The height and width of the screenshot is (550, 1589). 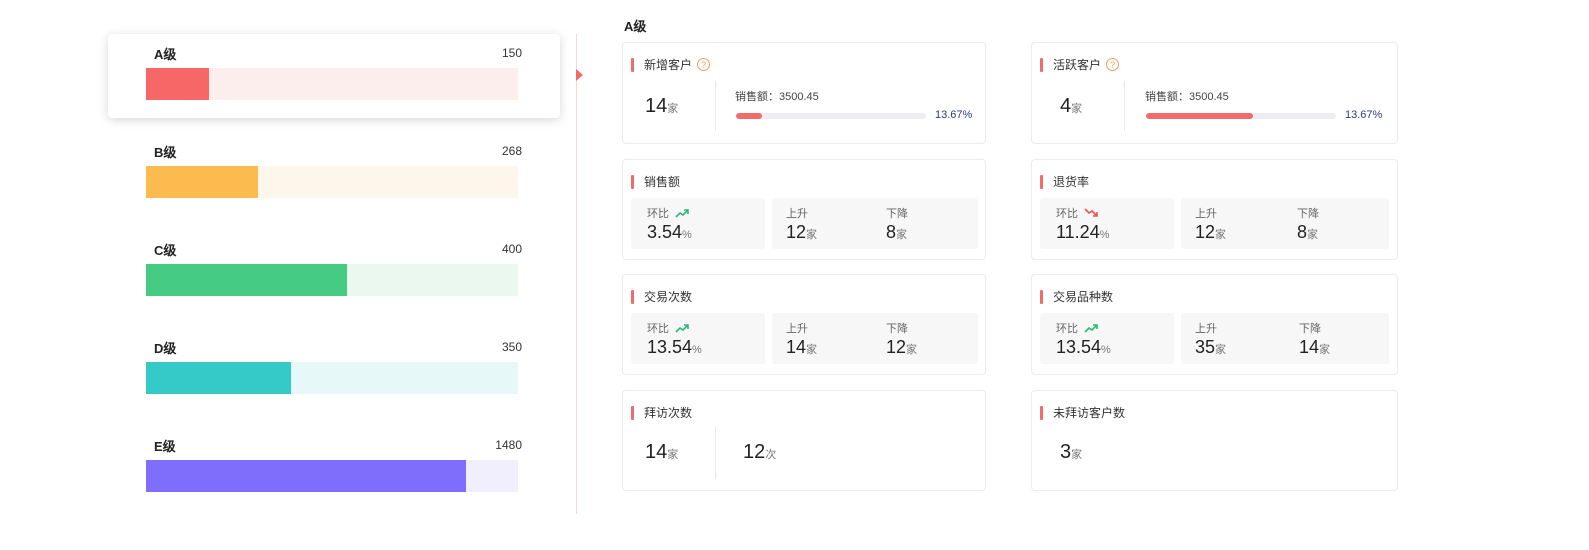 What do you see at coordinates (576, 274) in the screenshot?
I see `panel-divider` at bounding box center [576, 274].